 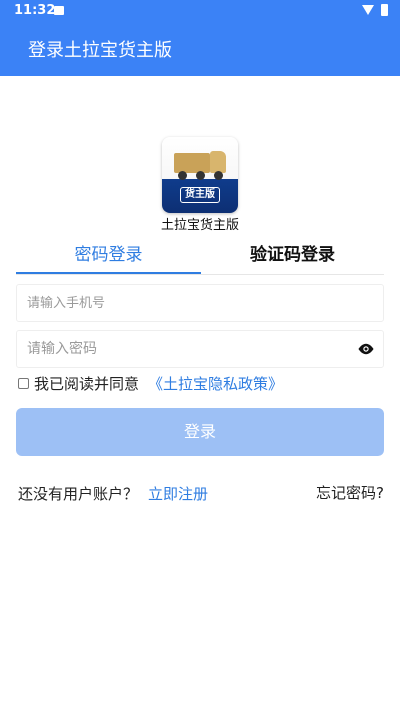 What do you see at coordinates (177, 349) in the screenshot?
I see `password-input` at bounding box center [177, 349].